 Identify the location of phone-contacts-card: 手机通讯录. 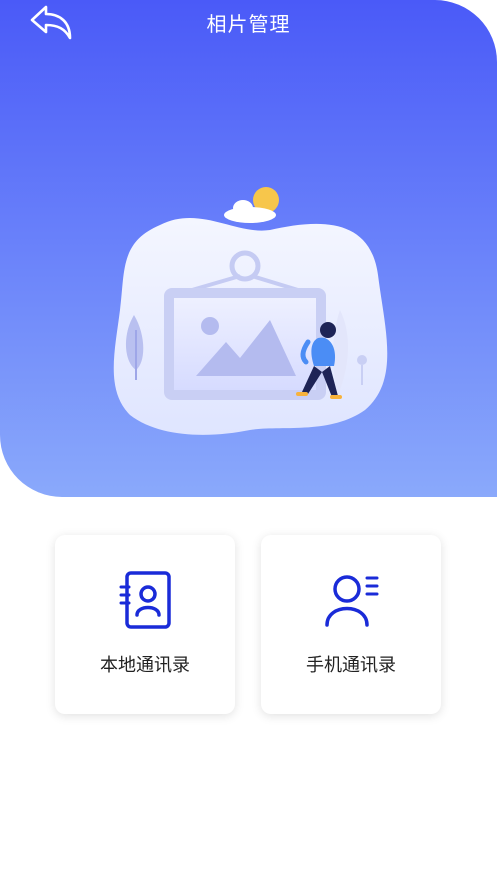
(351, 624).